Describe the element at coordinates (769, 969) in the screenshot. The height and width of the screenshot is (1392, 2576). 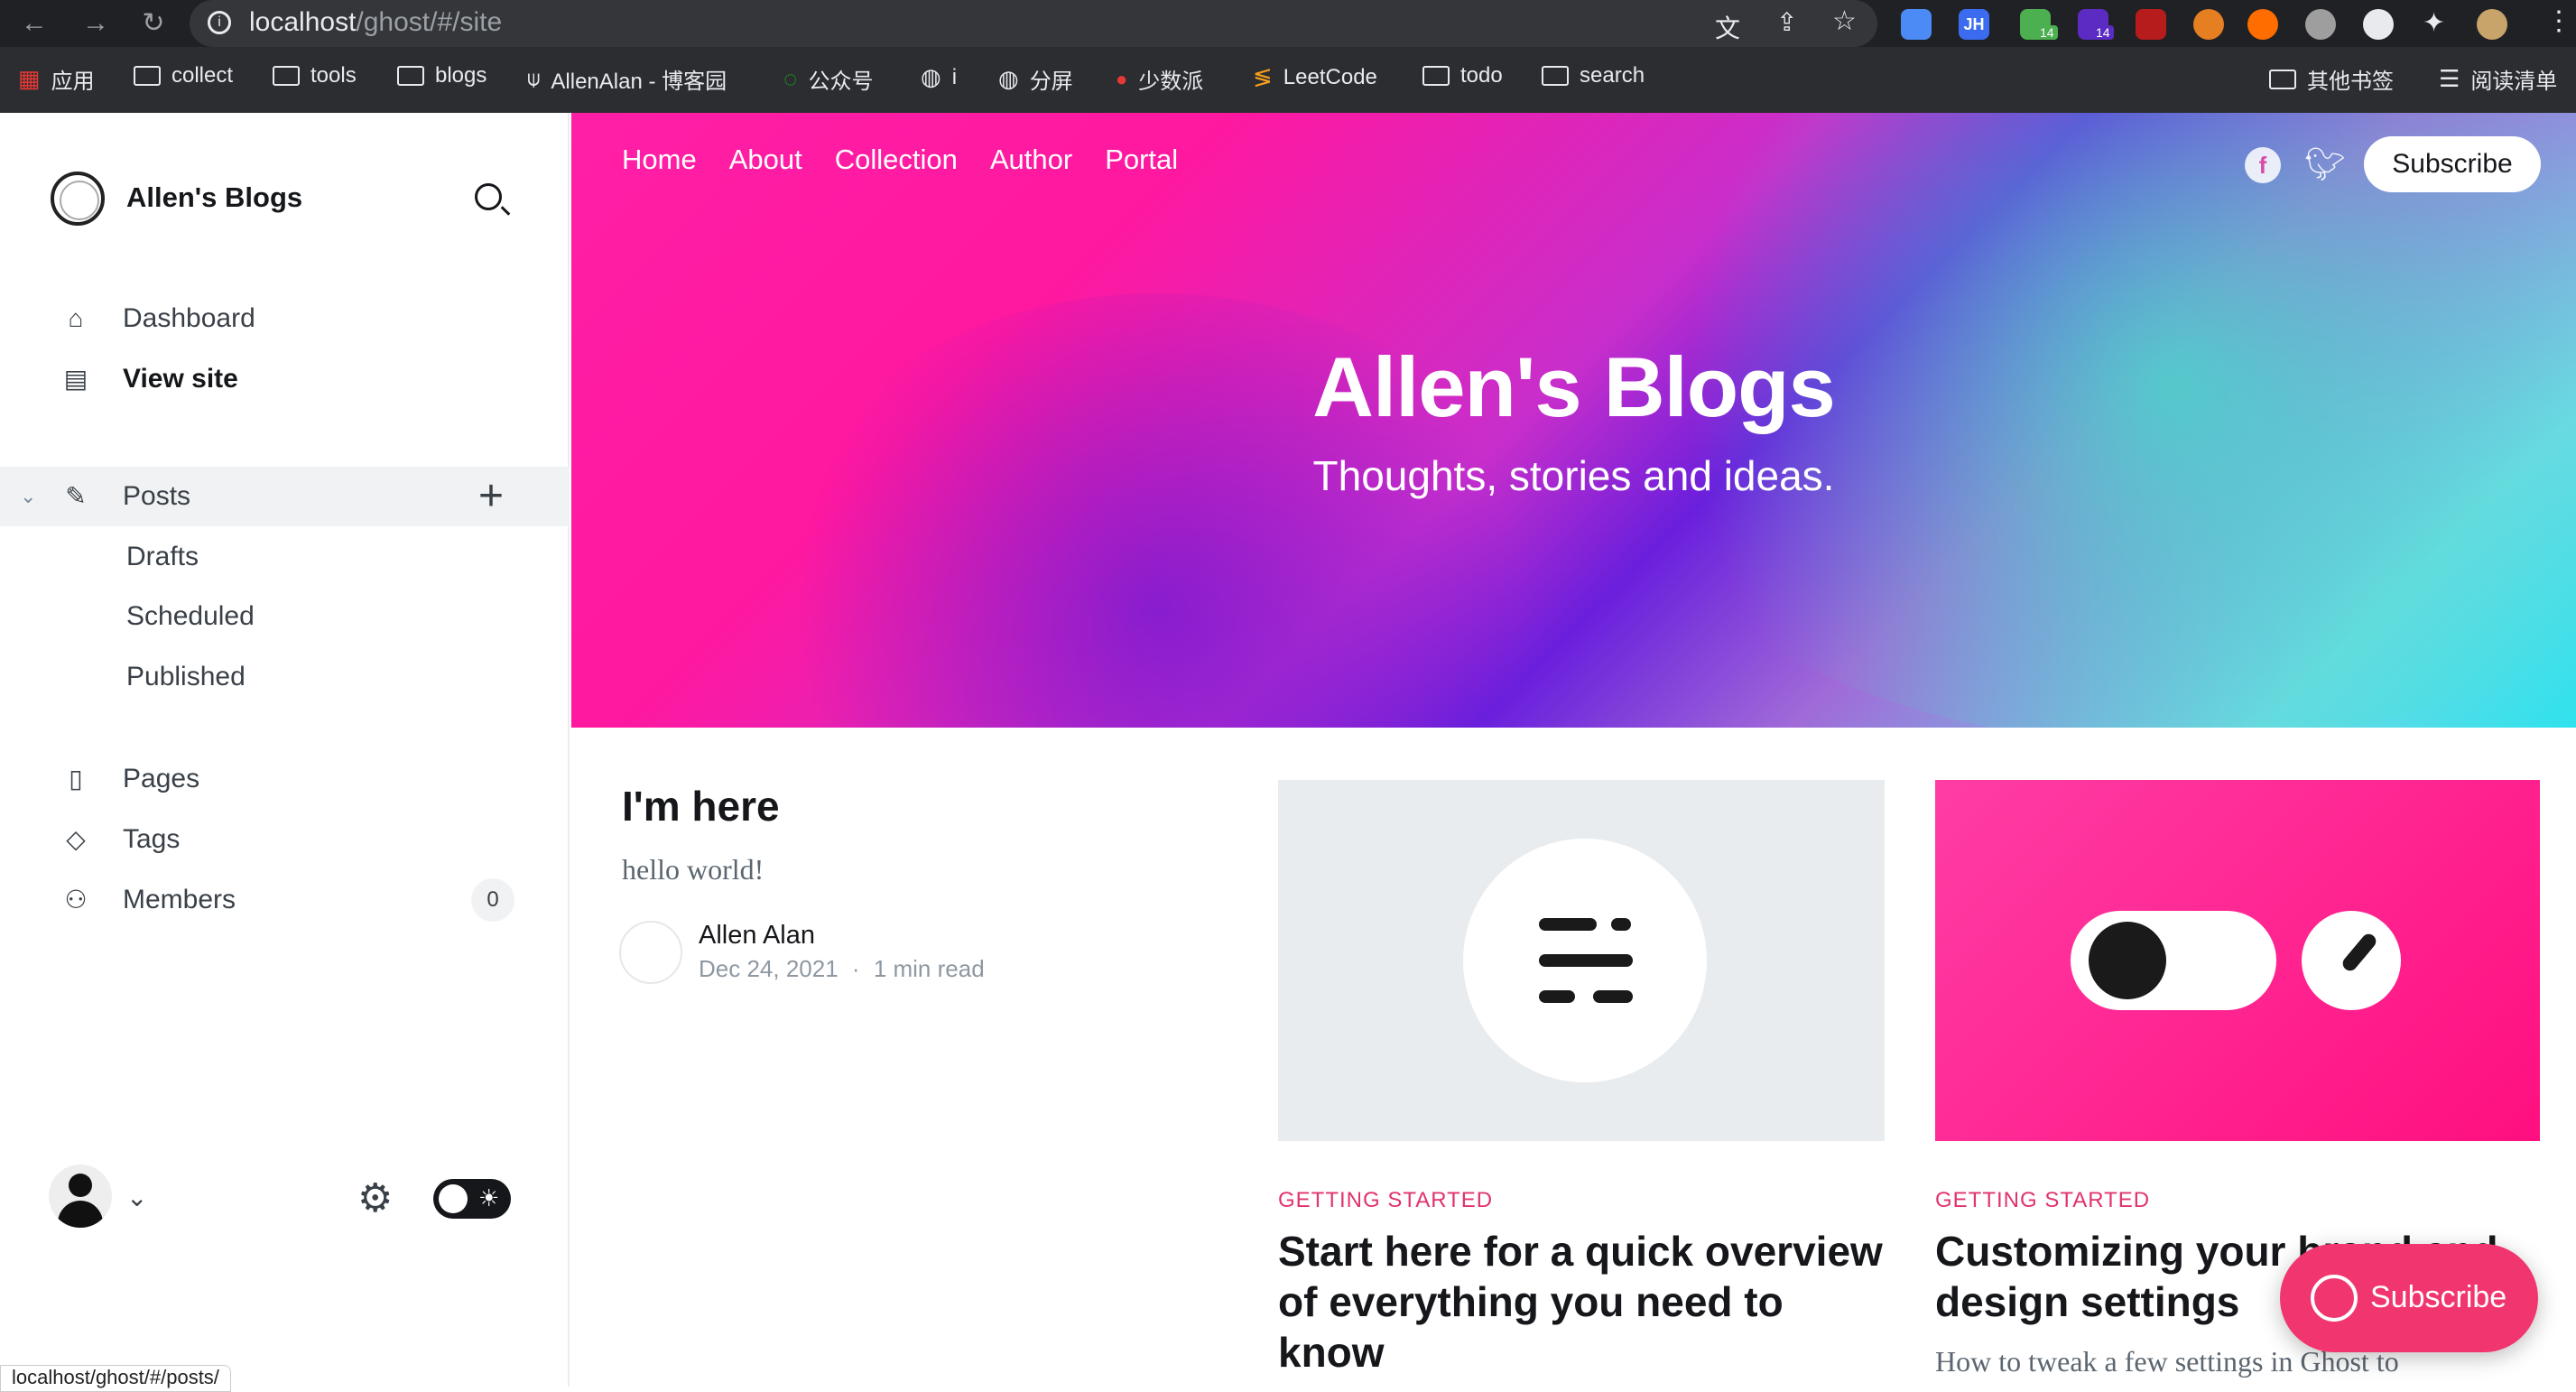
I see `post-date: Dec 24, 2021` at that location.